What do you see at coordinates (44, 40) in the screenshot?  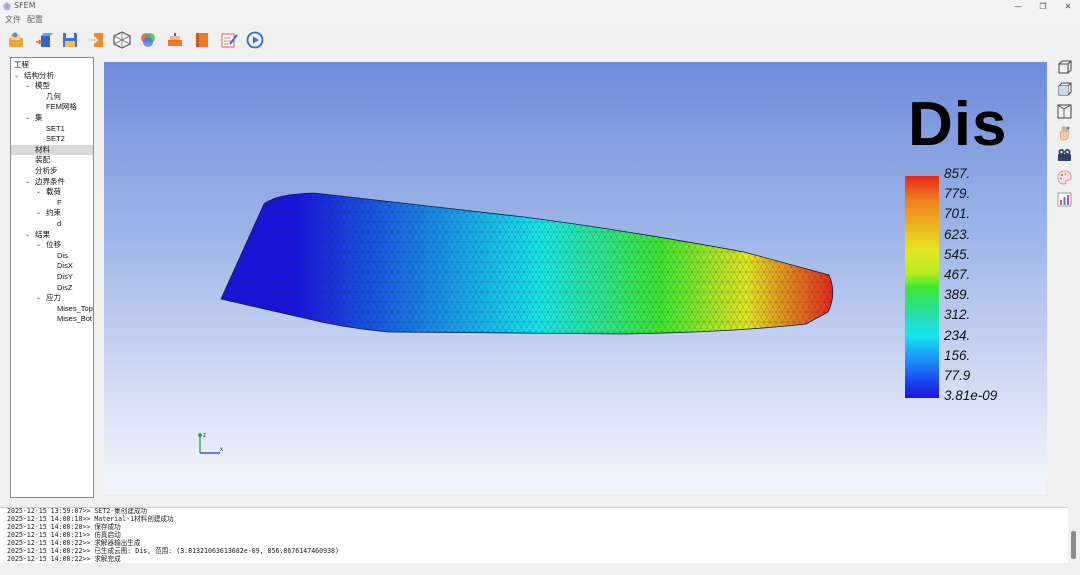 I see `import-model-button` at bounding box center [44, 40].